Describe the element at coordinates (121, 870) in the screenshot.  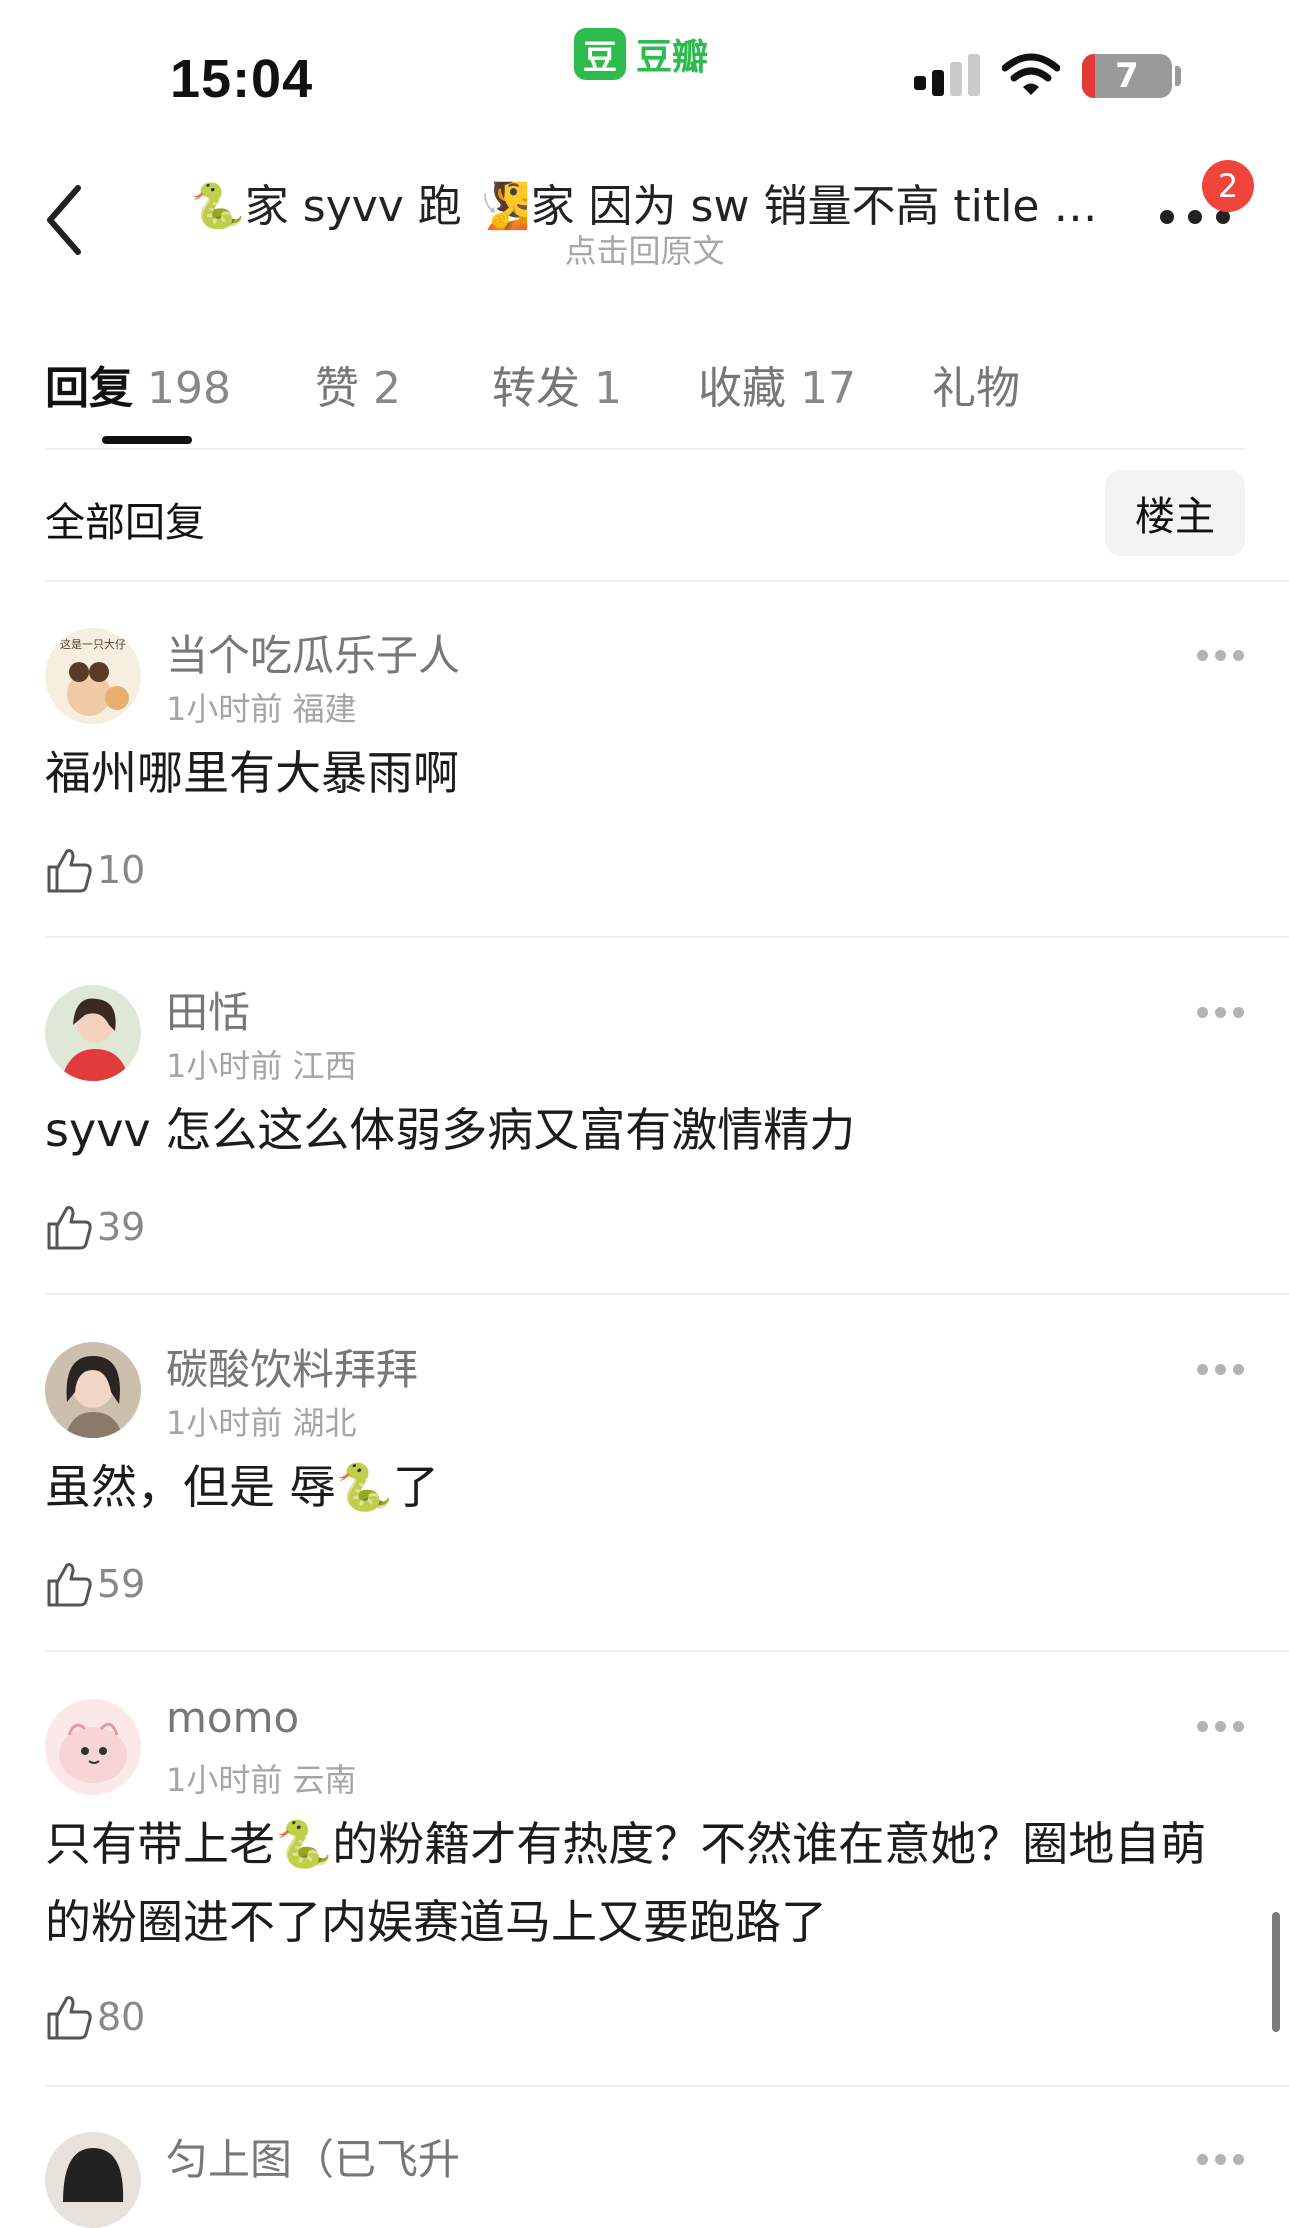
I see `like-count: 10` at that location.